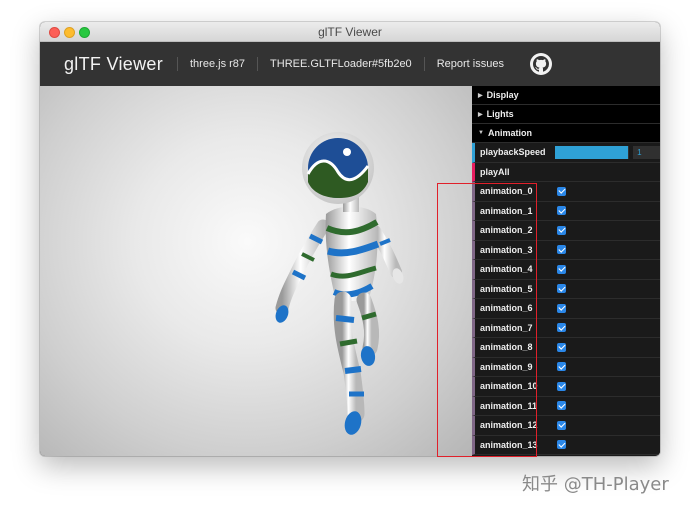 This screenshot has width=700, height=514. I want to click on playback-speed-row: playbackSpeed 1, so click(566, 153).